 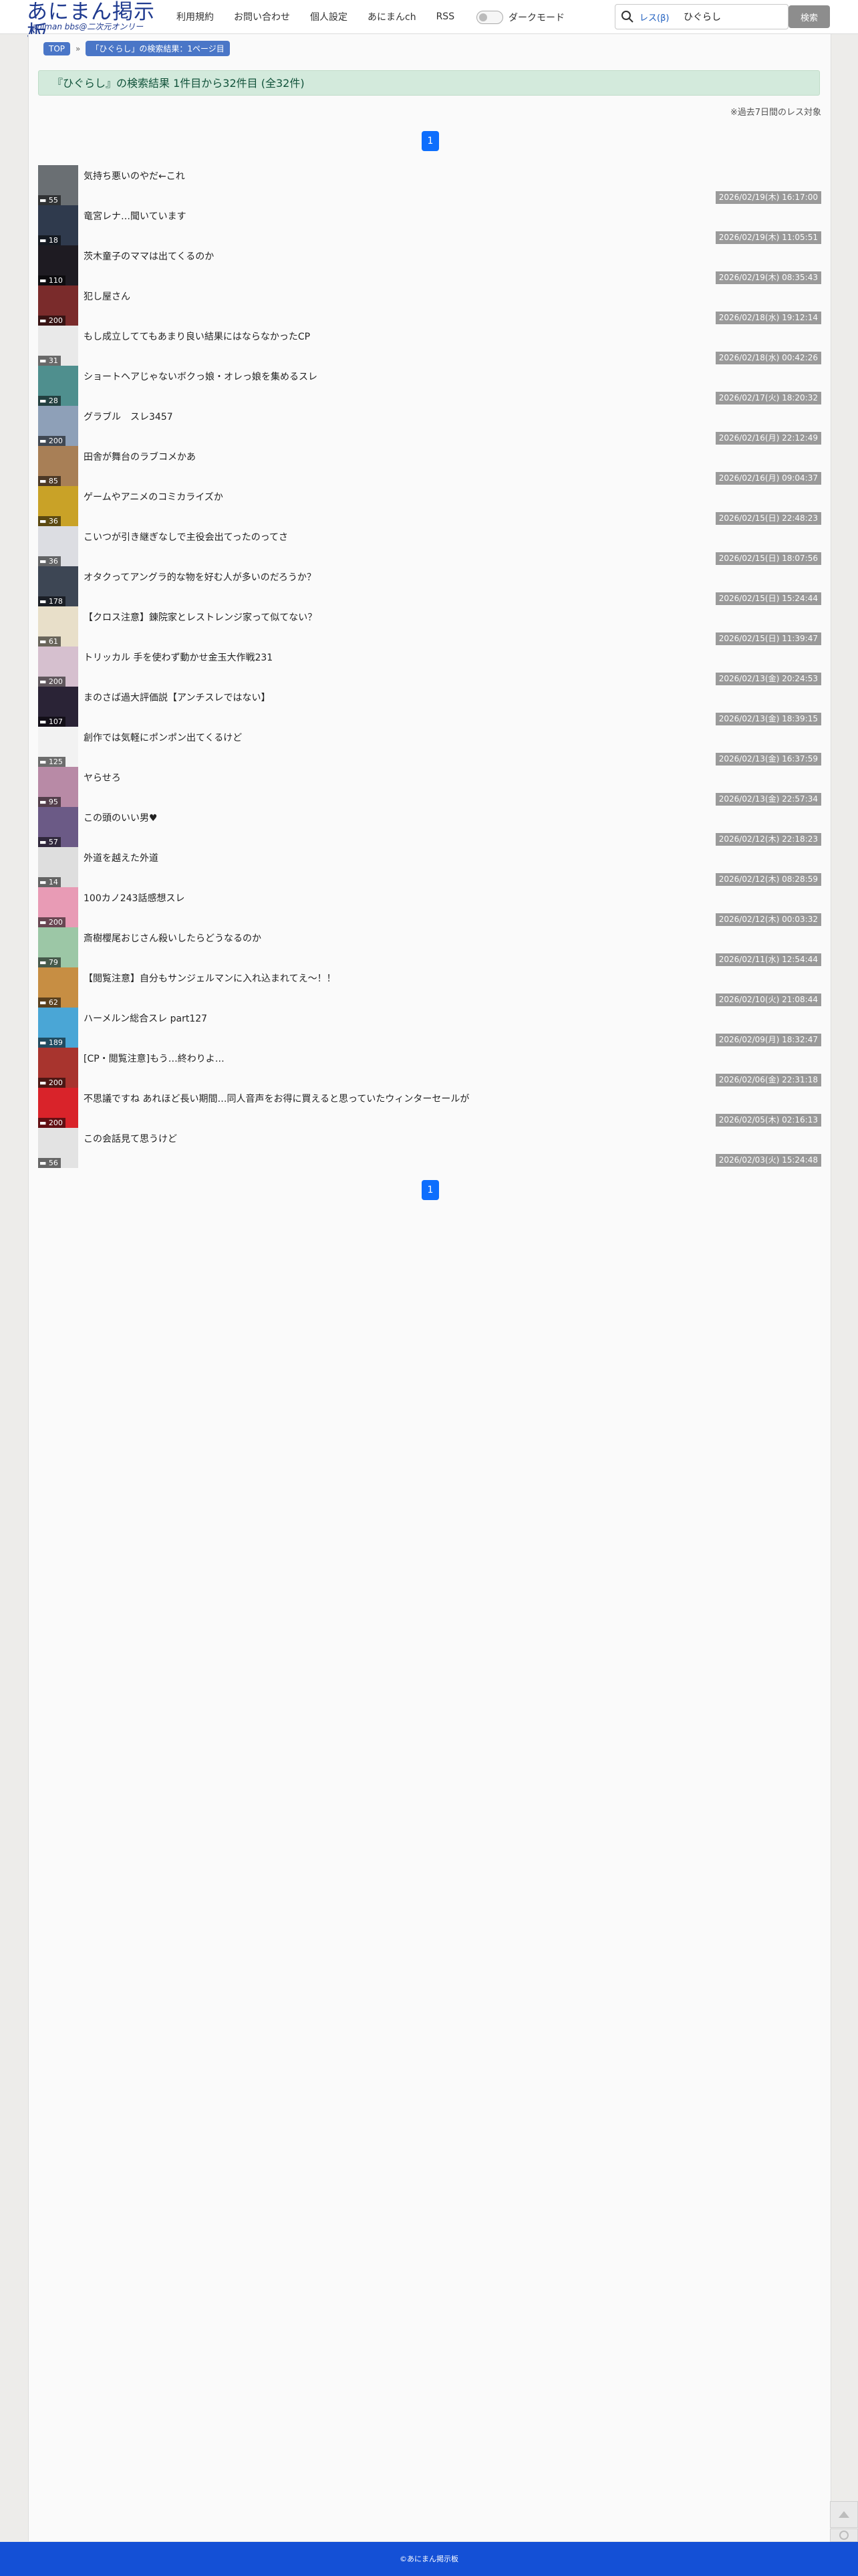 What do you see at coordinates (429, 83) in the screenshot?
I see `result-summary: 『ひぐらし』の検索結果 1件目から32件目 (全32件)` at bounding box center [429, 83].